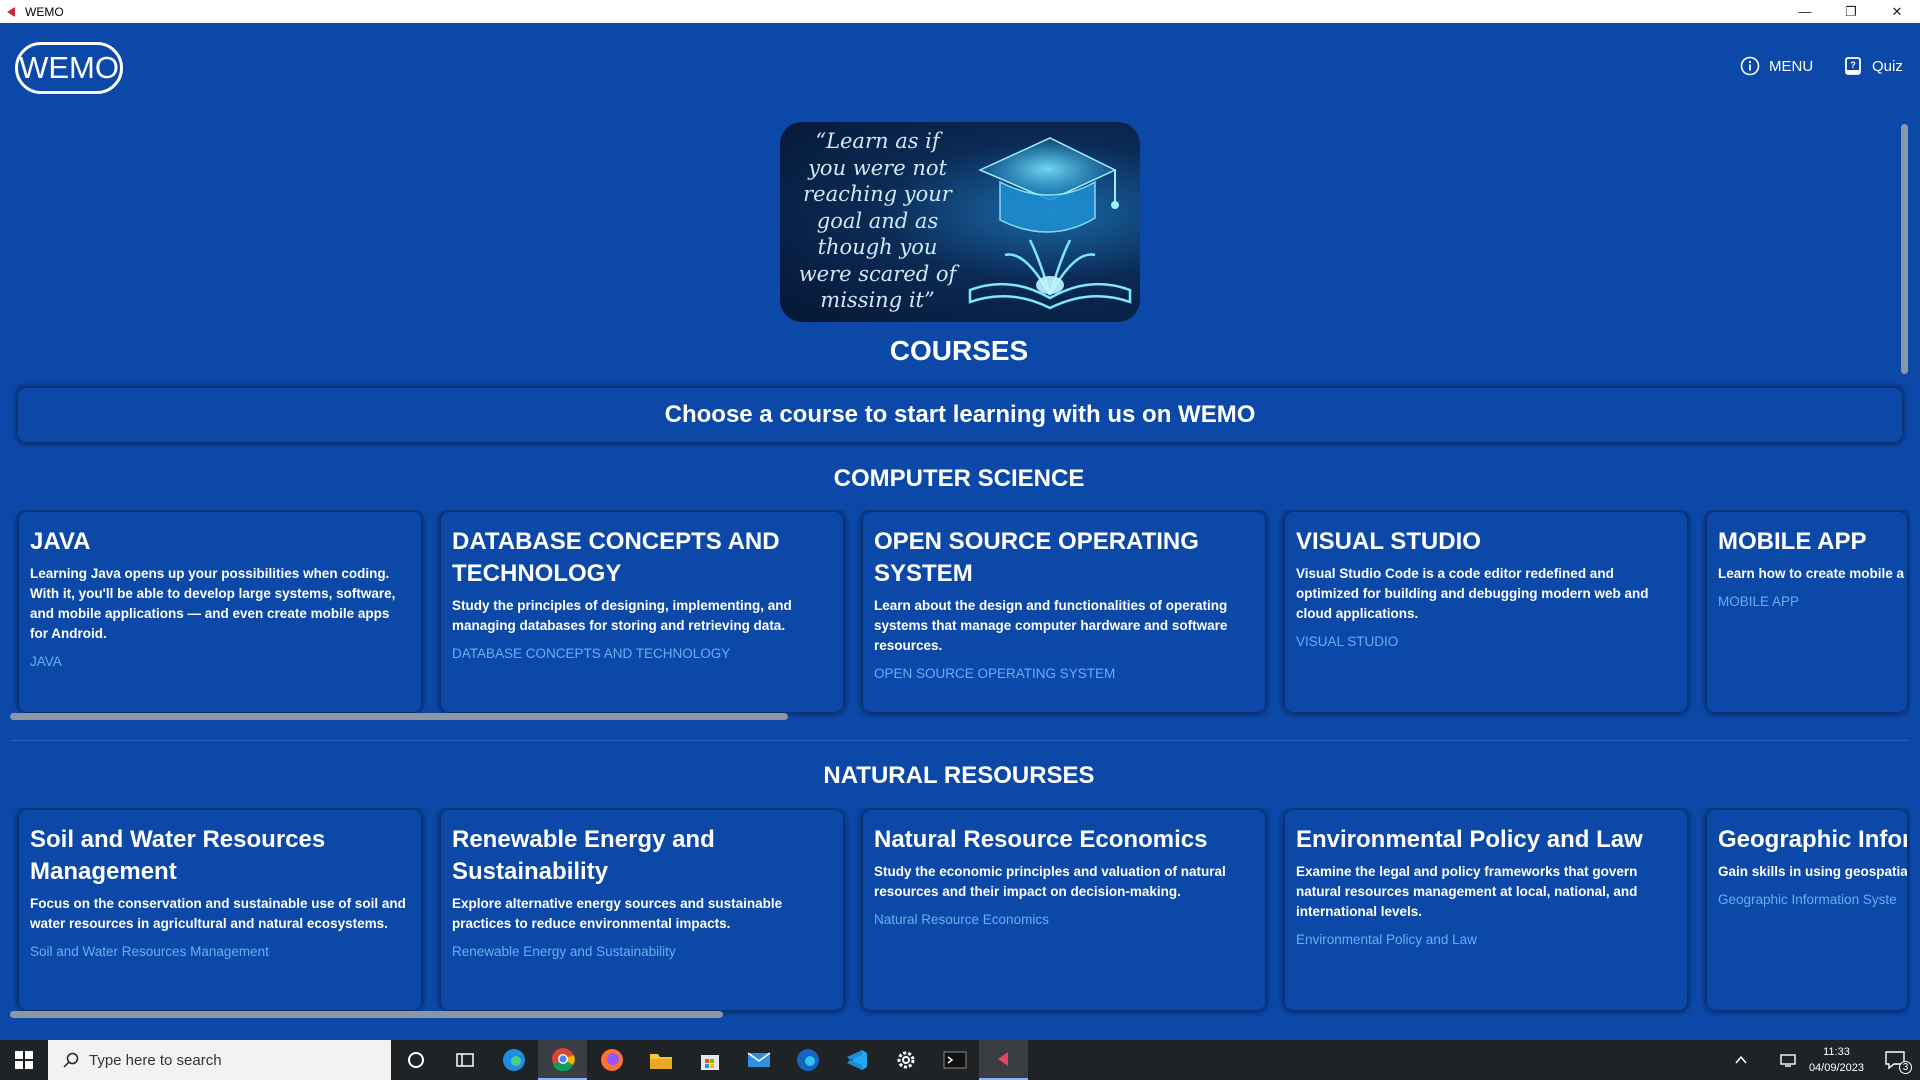 This screenshot has height=1080, width=1920. What do you see at coordinates (1807, 601) in the screenshot?
I see `card-link: MOBILE APP` at bounding box center [1807, 601].